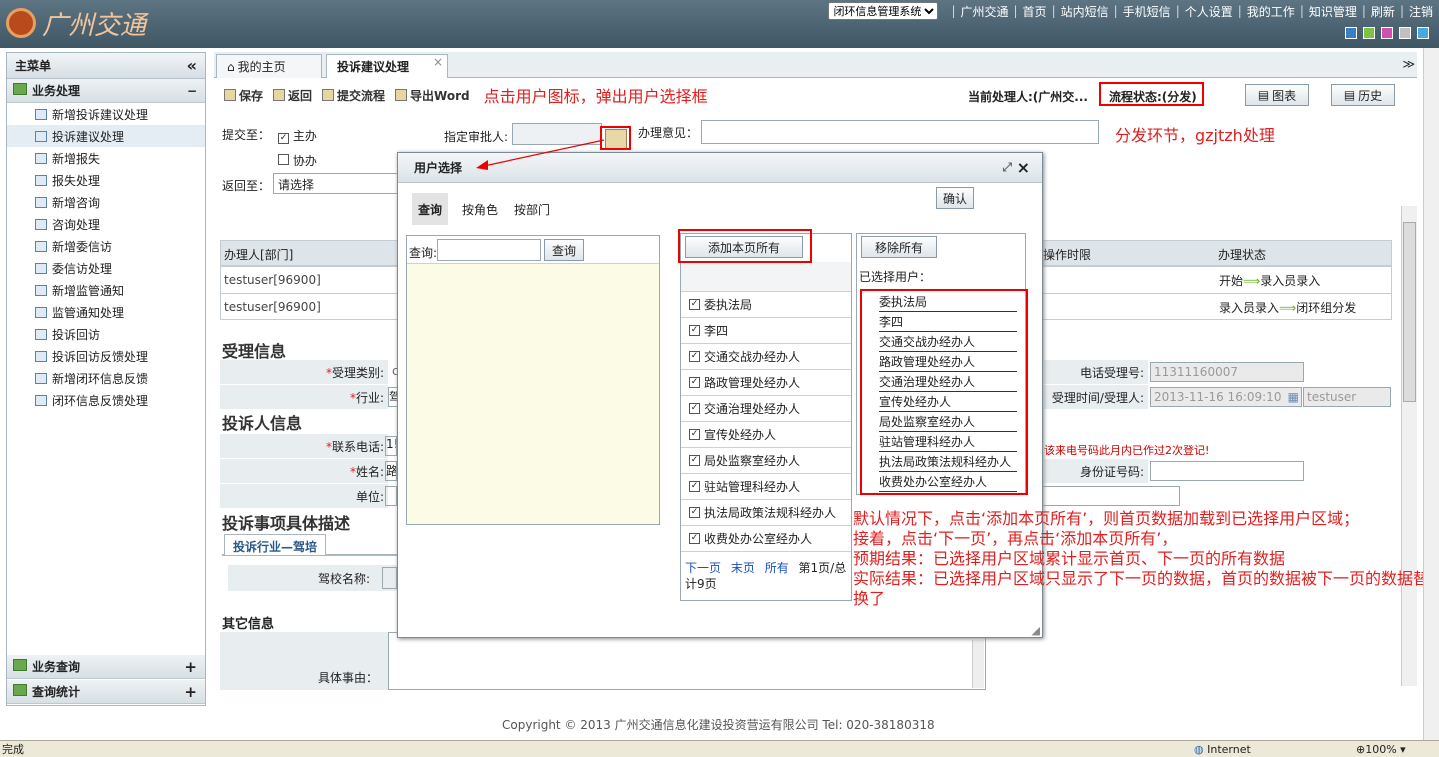 This screenshot has width=1439, height=757. I want to click on pager-last: 末页, so click(743, 568).